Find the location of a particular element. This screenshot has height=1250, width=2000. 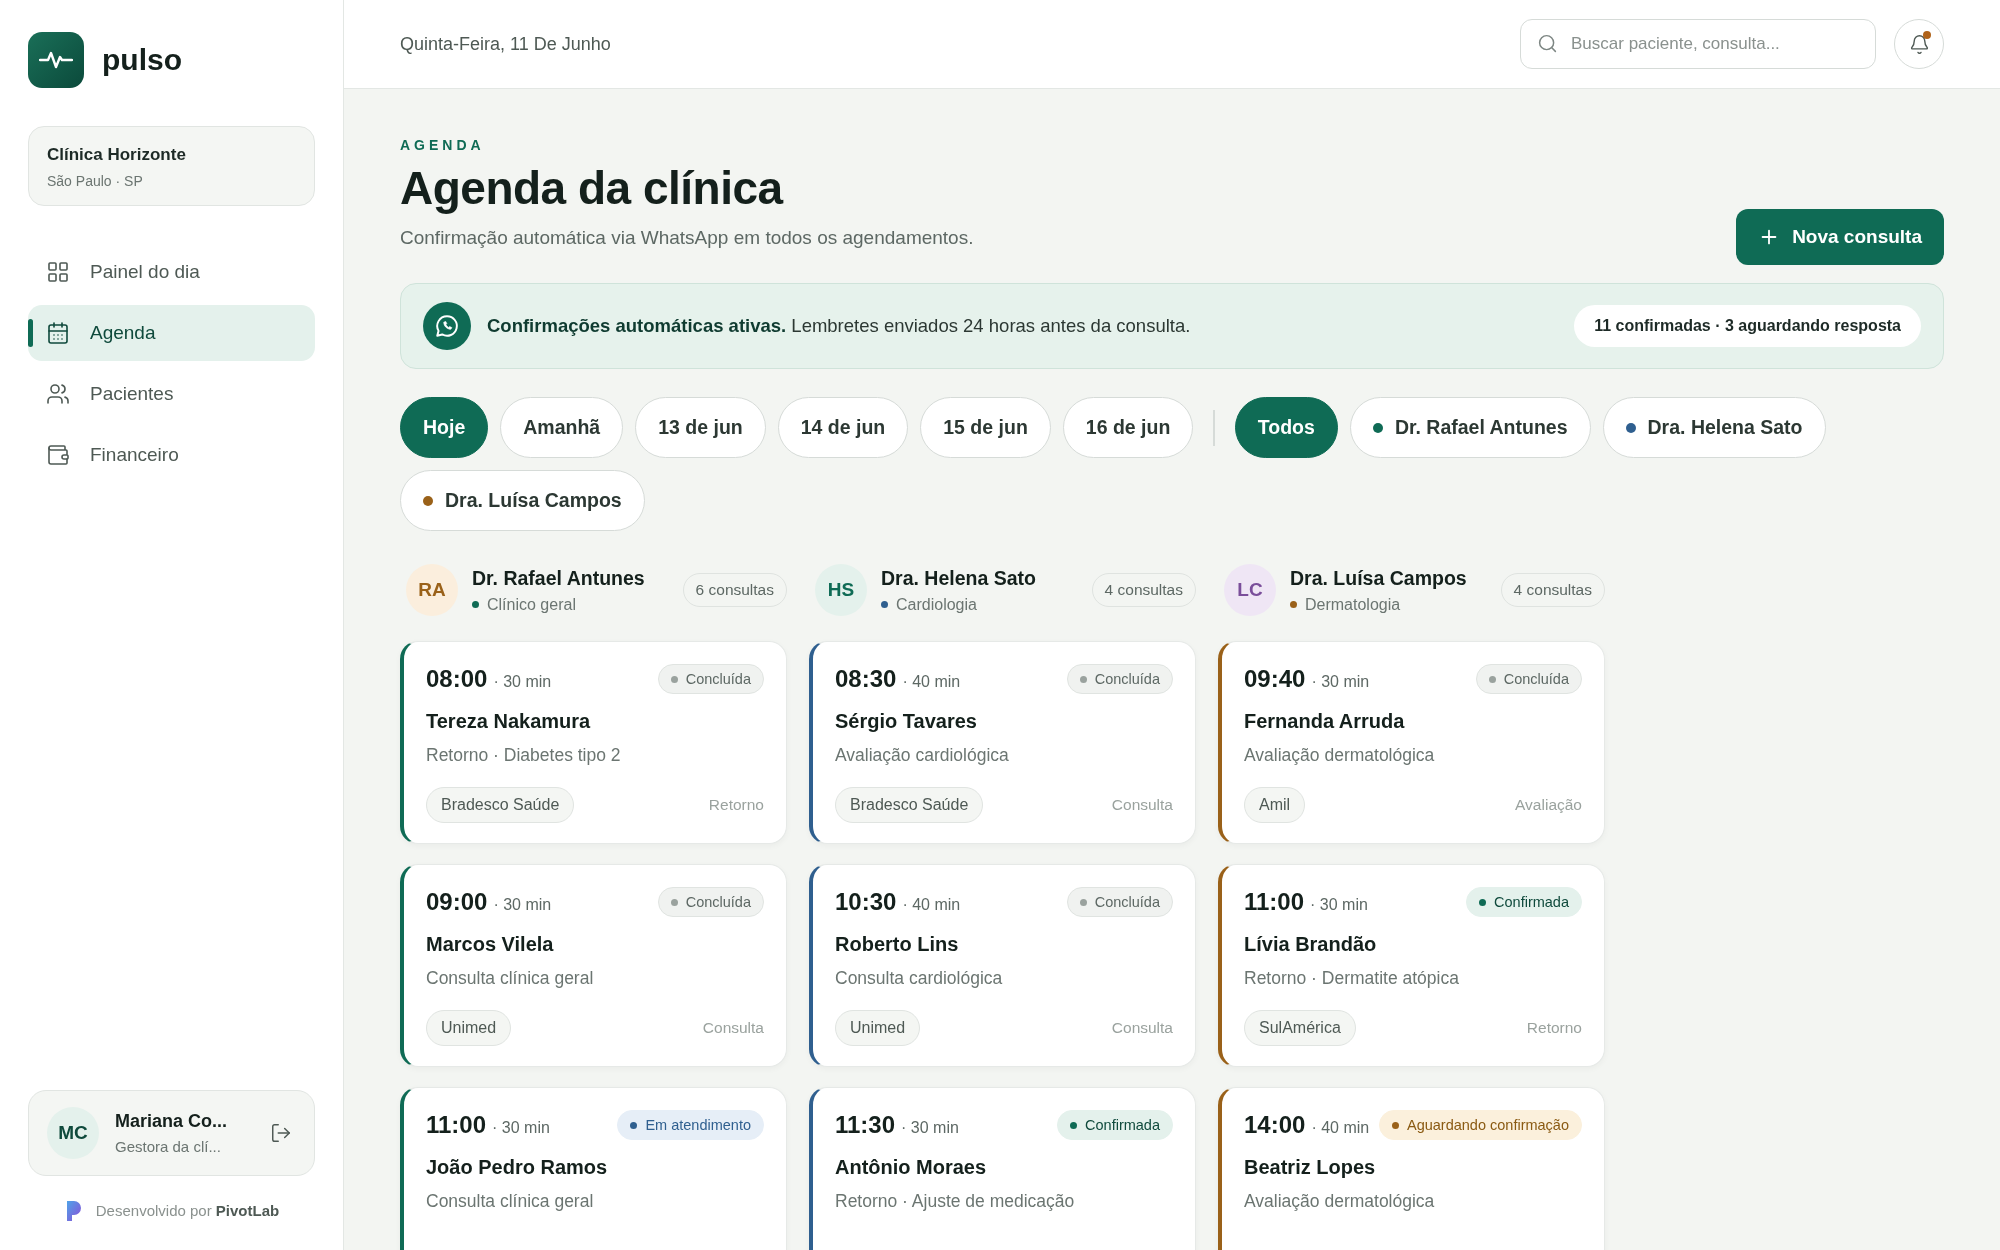

insurance-tag: SulAmérica is located at coordinates (1300, 1028).